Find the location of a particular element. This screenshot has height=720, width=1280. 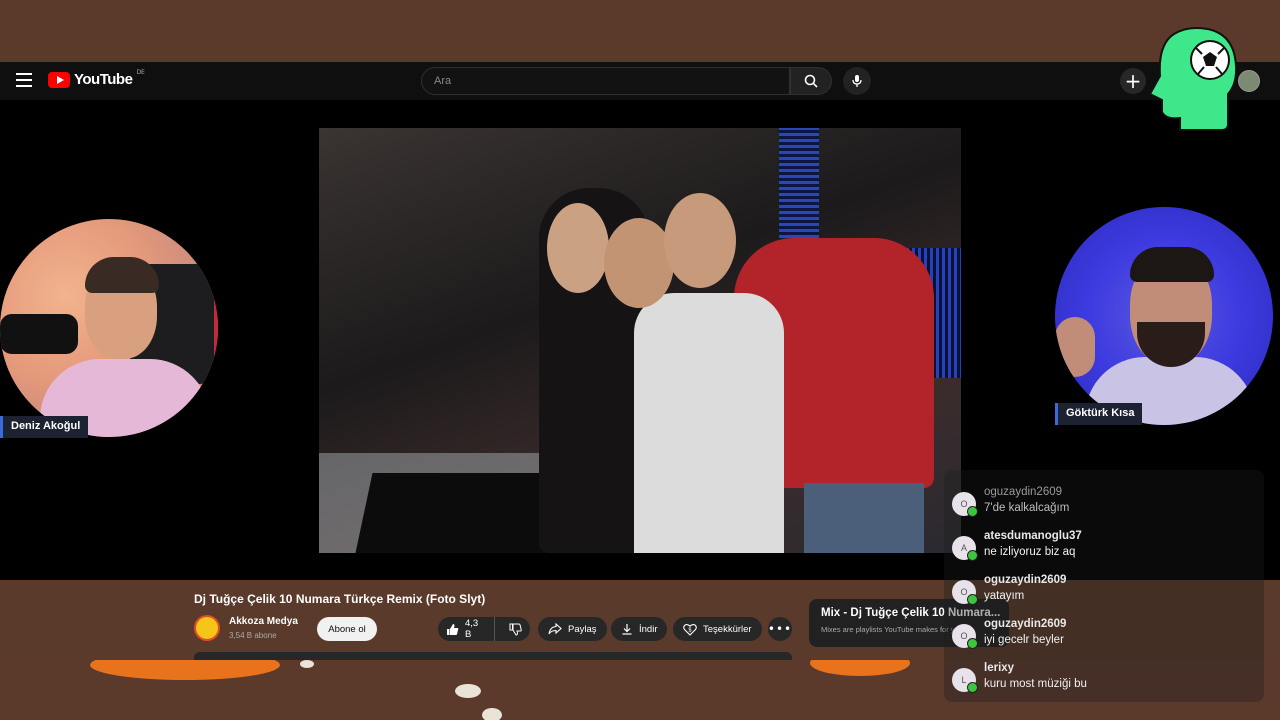

super-thanks-icon: $ is located at coordinates (690, 629).